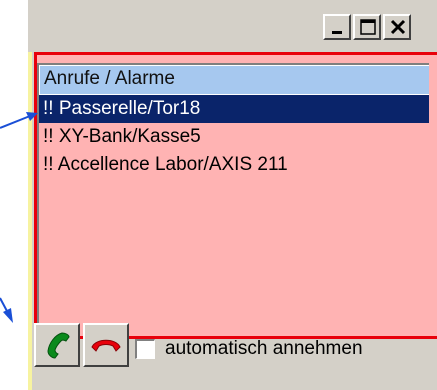  I want to click on maximize-button, so click(367, 27).